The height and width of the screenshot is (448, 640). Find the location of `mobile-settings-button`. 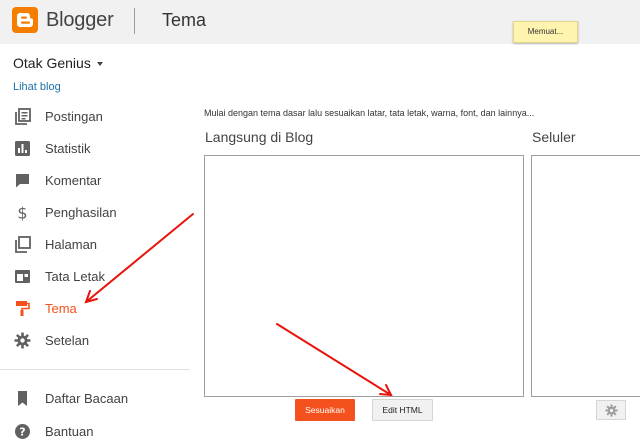

mobile-settings-button is located at coordinates (611, 410).